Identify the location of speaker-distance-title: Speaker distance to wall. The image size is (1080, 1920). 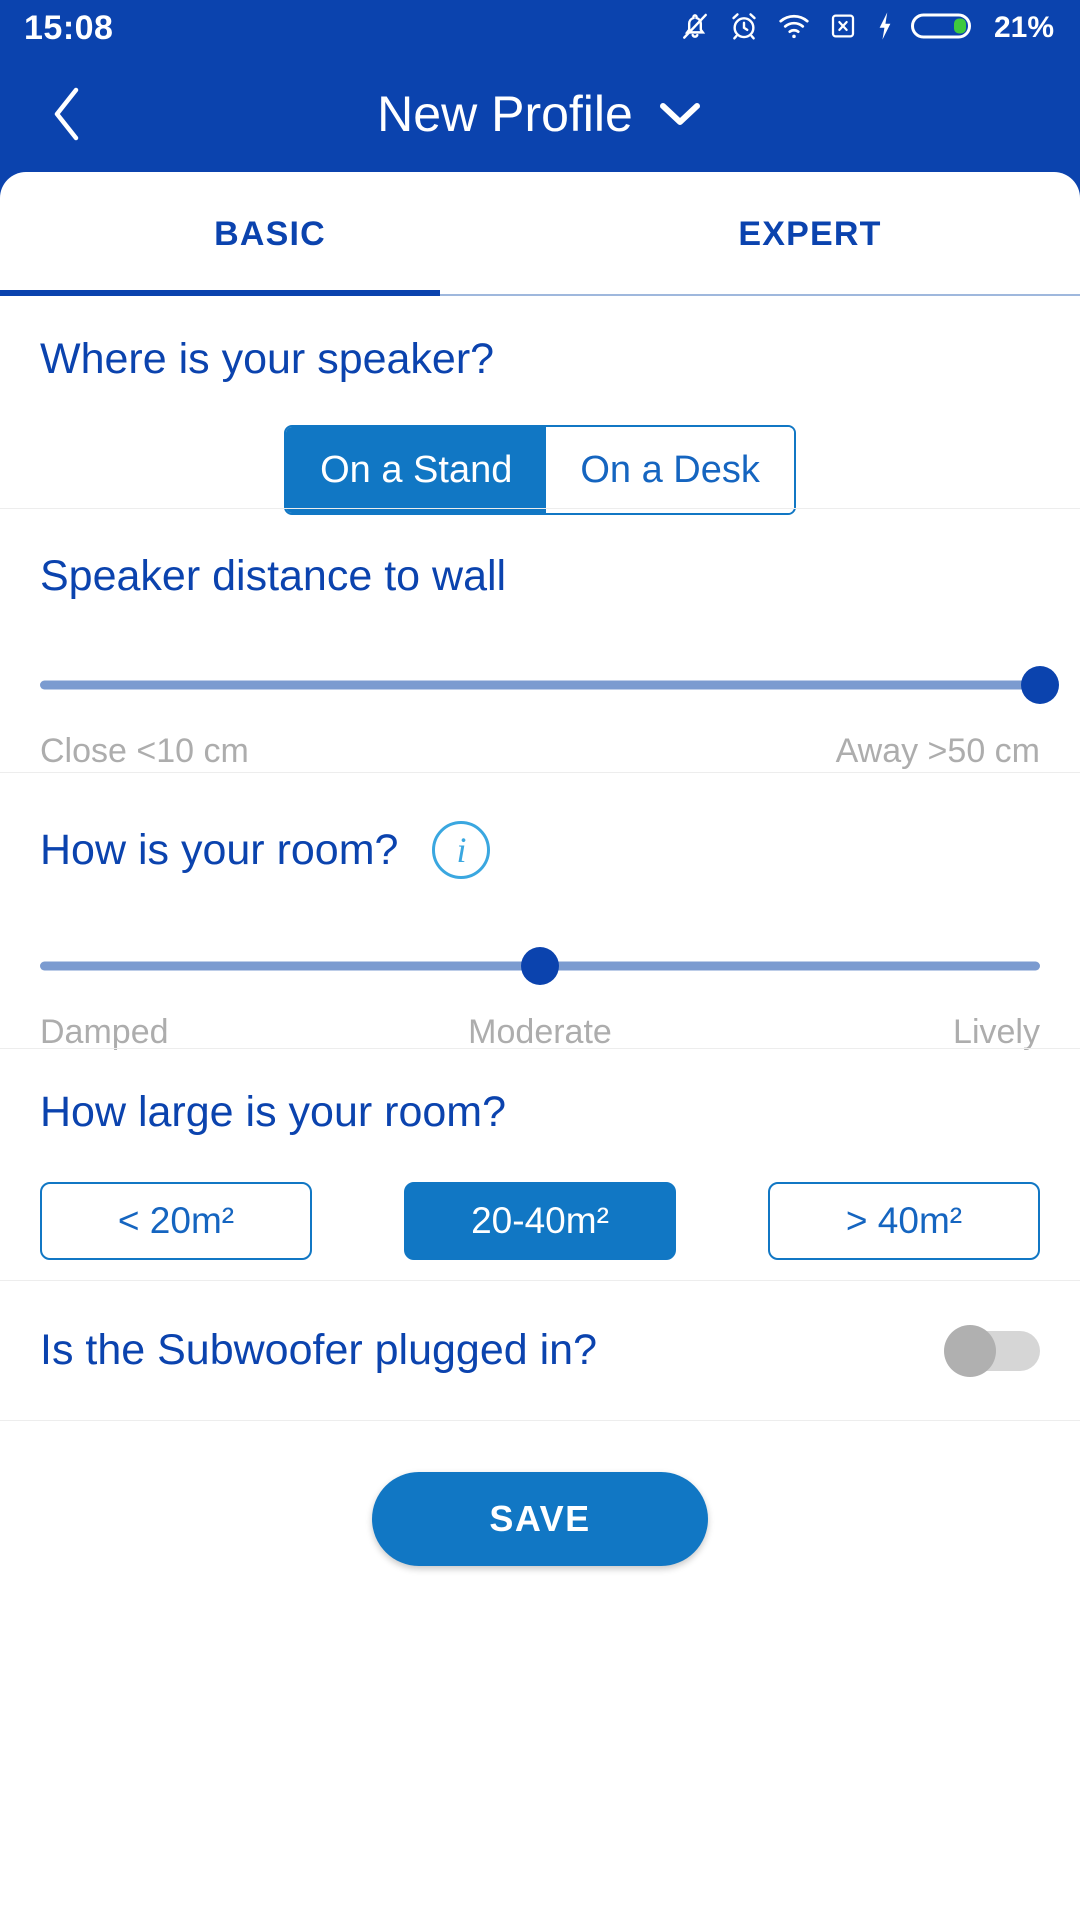
(273, 576).